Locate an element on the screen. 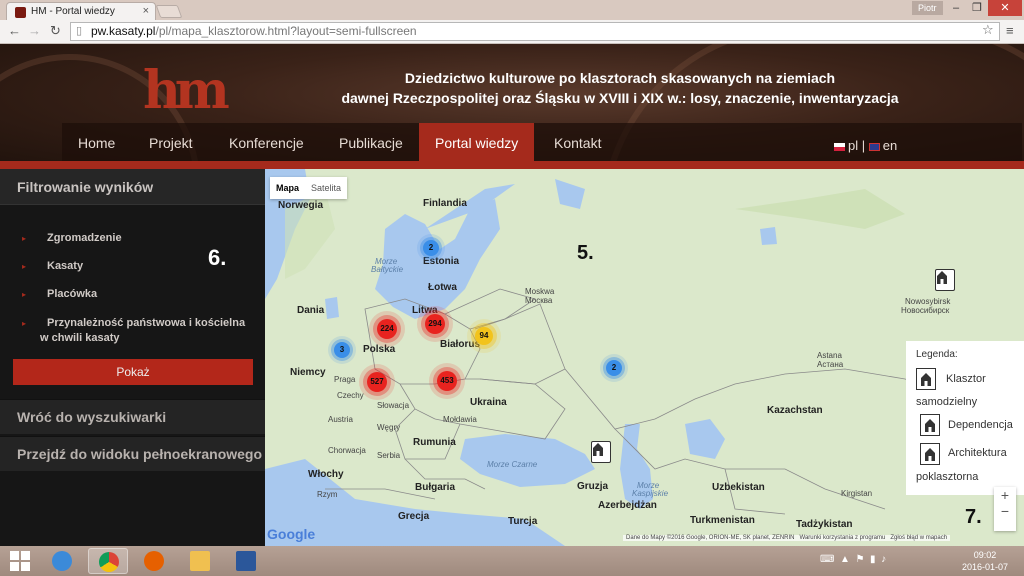  site-favicon-icon is located at coordinates (20, 12).